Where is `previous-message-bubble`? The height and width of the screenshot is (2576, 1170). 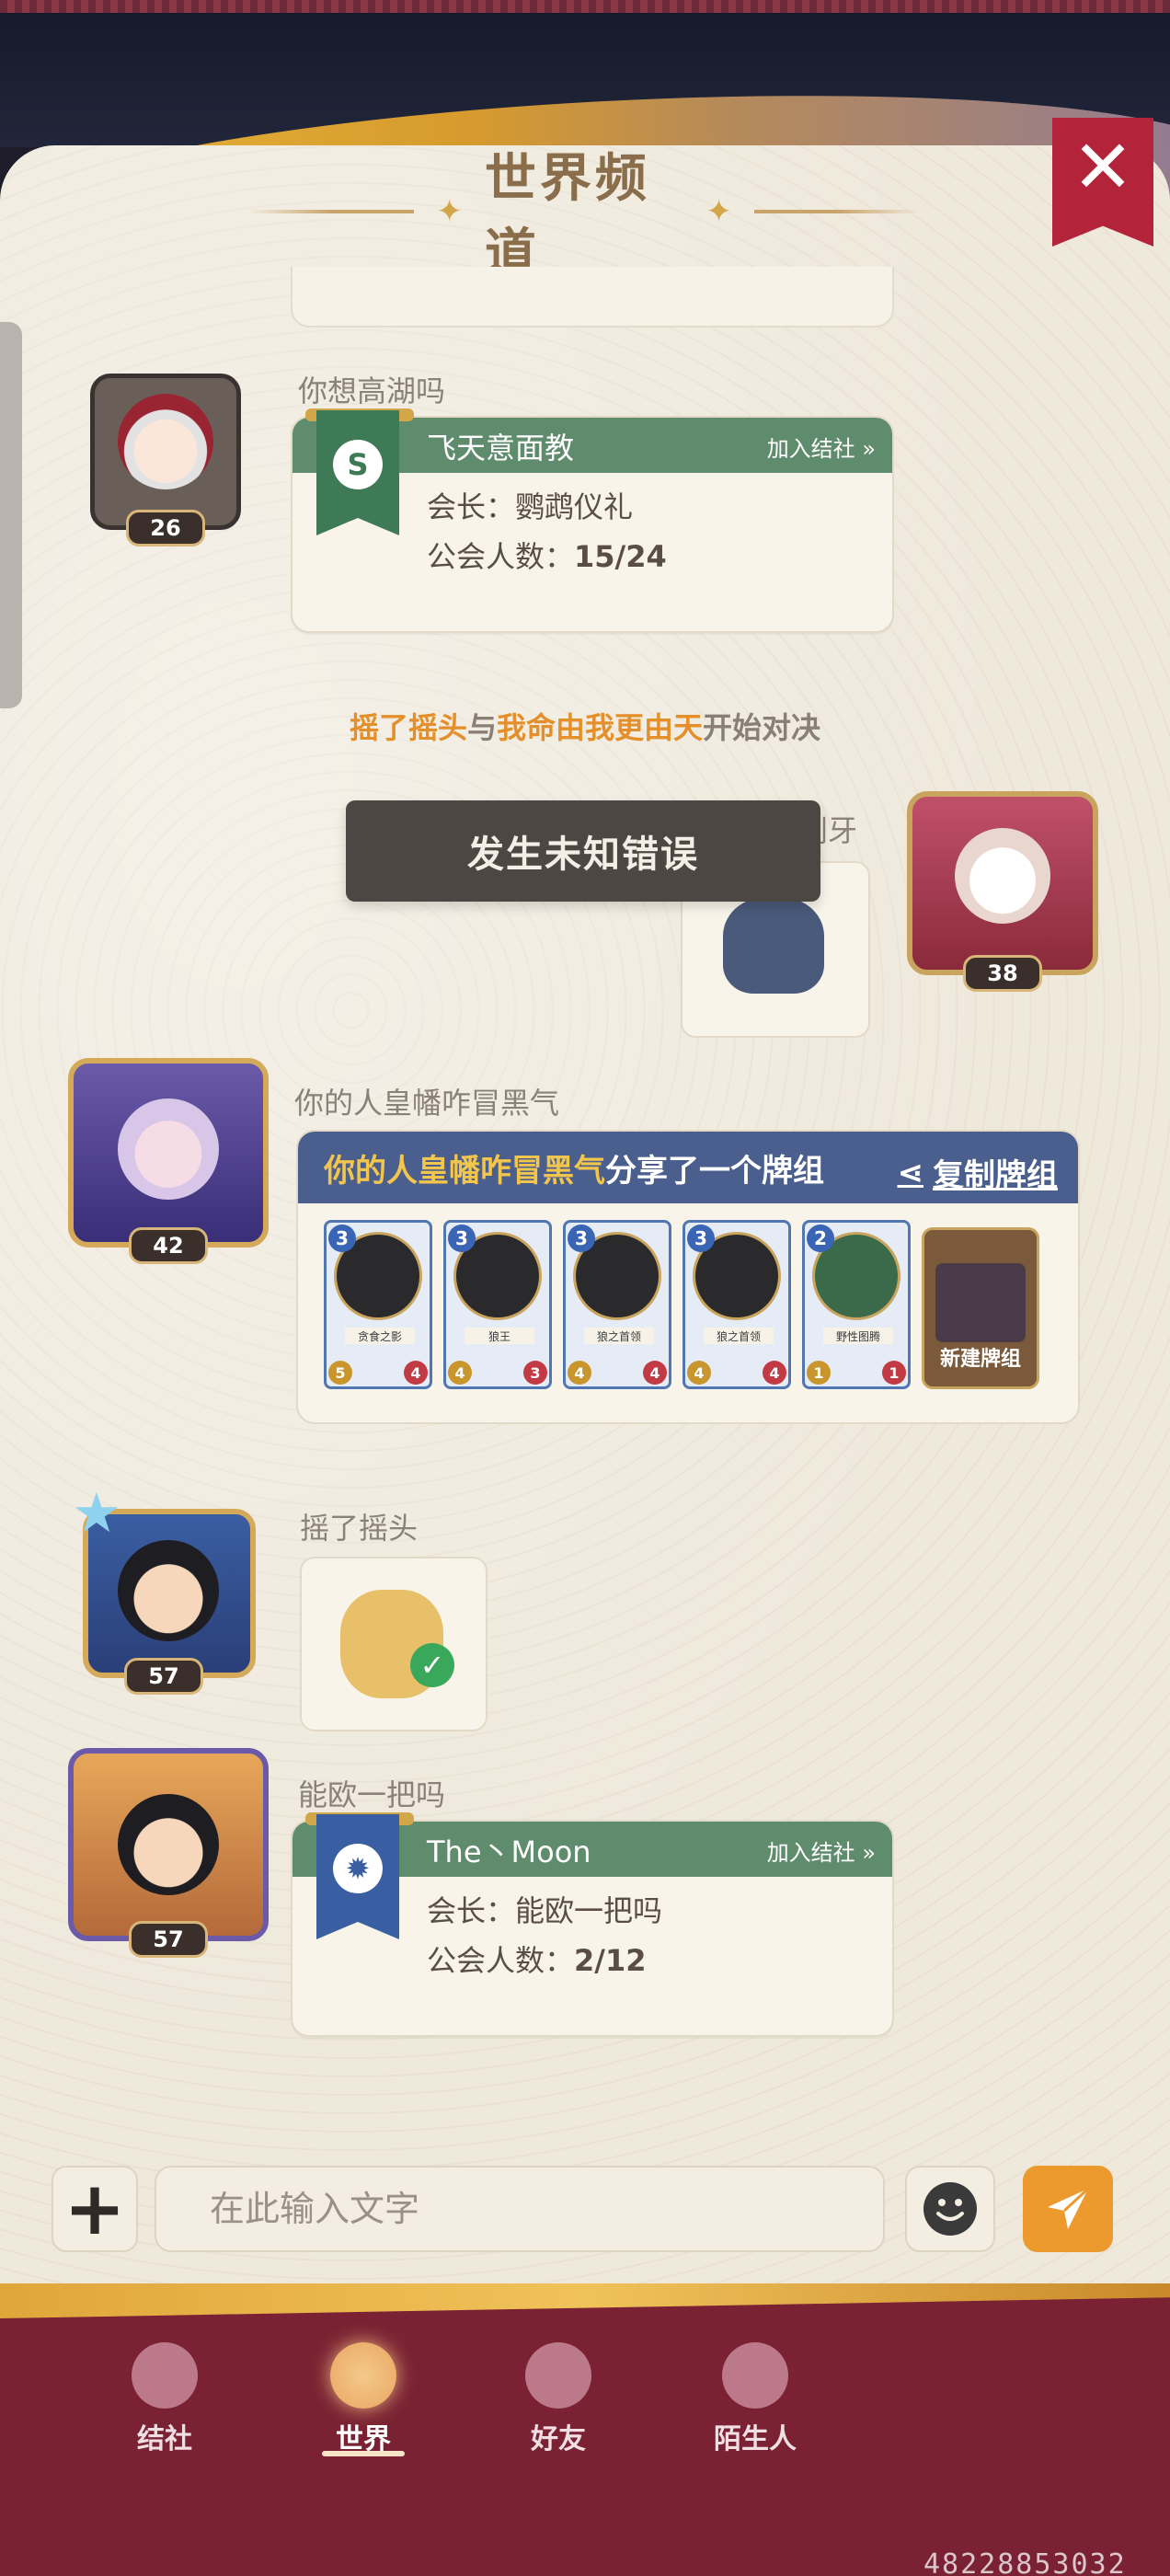 previous-message-bubble is located at coordinates (592, 297).